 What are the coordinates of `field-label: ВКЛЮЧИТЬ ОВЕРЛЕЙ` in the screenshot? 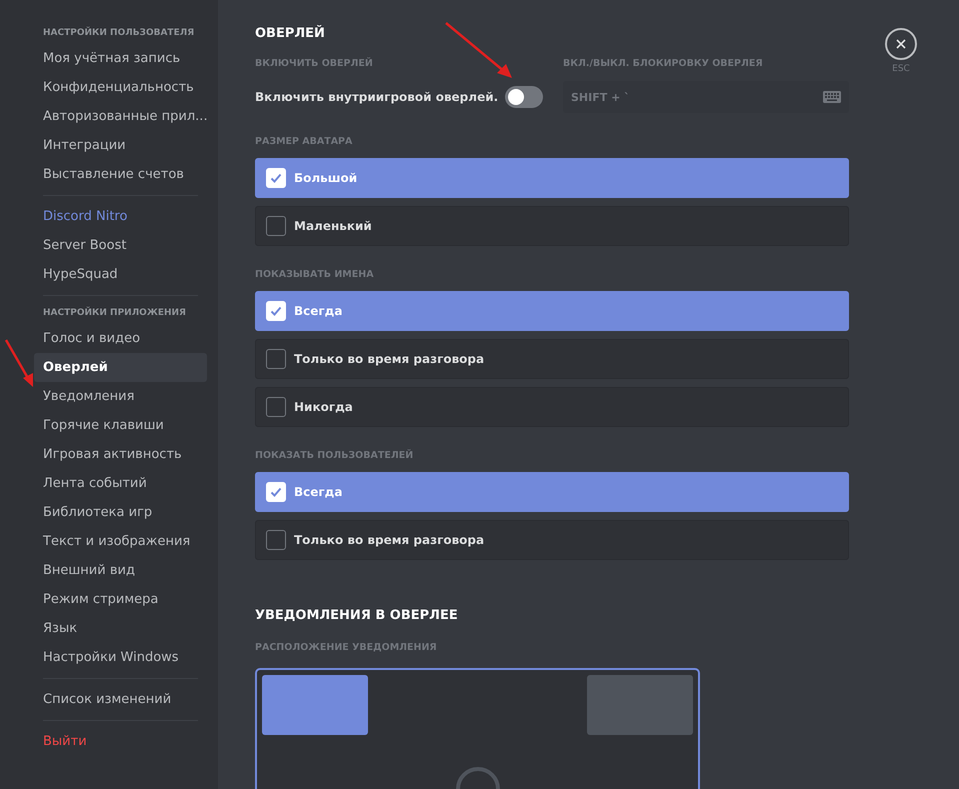 It's located at (314, 63).